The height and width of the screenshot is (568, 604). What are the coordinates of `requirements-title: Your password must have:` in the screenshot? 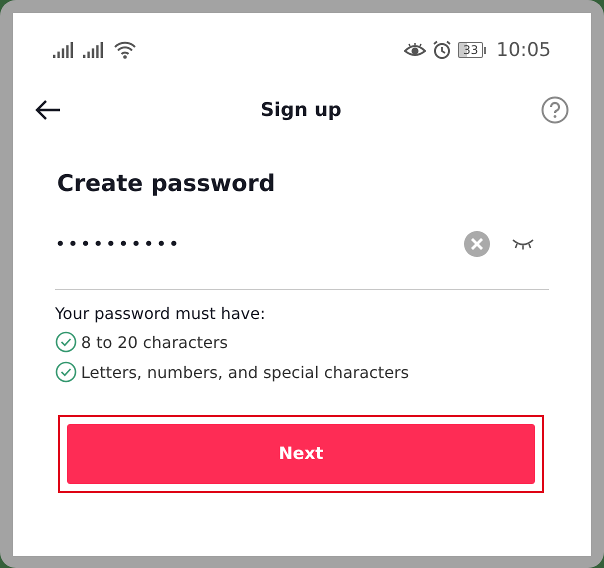 It's located at (160, 313).